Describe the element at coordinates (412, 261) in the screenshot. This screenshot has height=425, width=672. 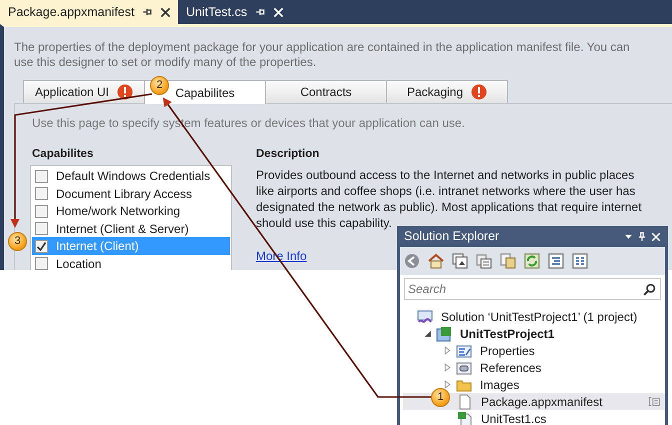
I see `back-icon` at that location.